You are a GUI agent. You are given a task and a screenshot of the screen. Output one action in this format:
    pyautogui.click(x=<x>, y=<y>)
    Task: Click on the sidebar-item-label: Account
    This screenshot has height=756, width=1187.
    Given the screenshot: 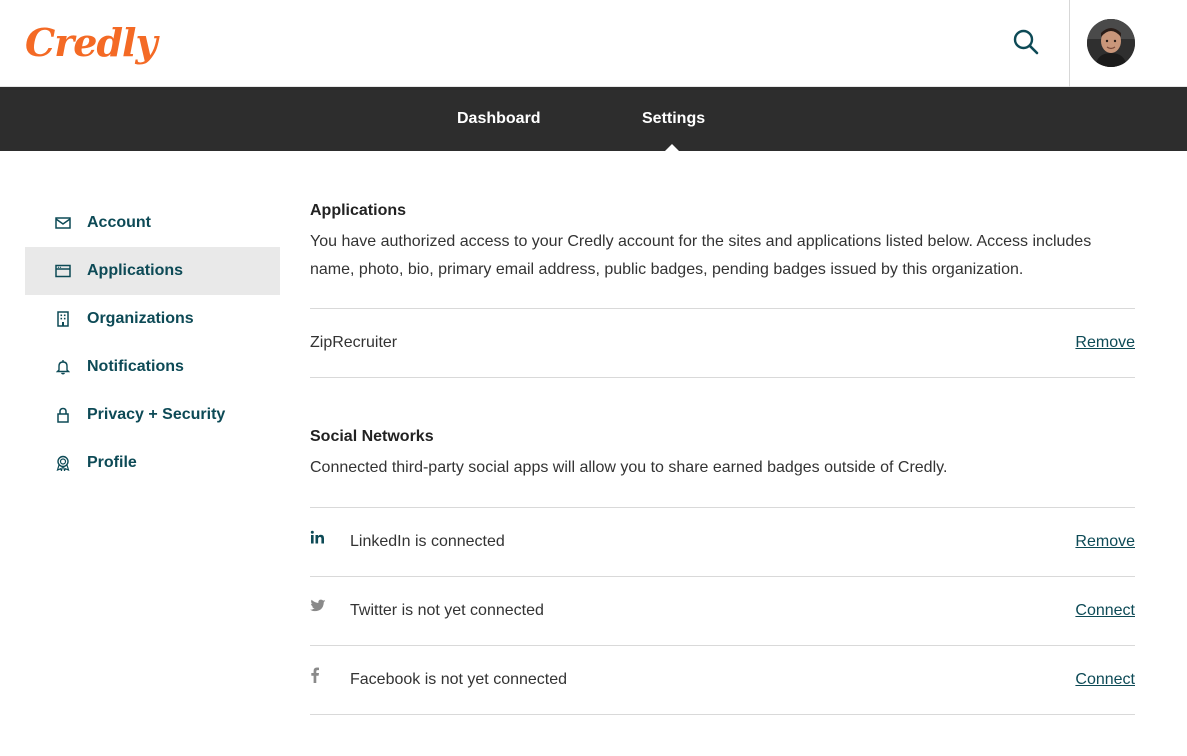 What is the action you would take?
    pyautogui.click(x=119, y=222)
    